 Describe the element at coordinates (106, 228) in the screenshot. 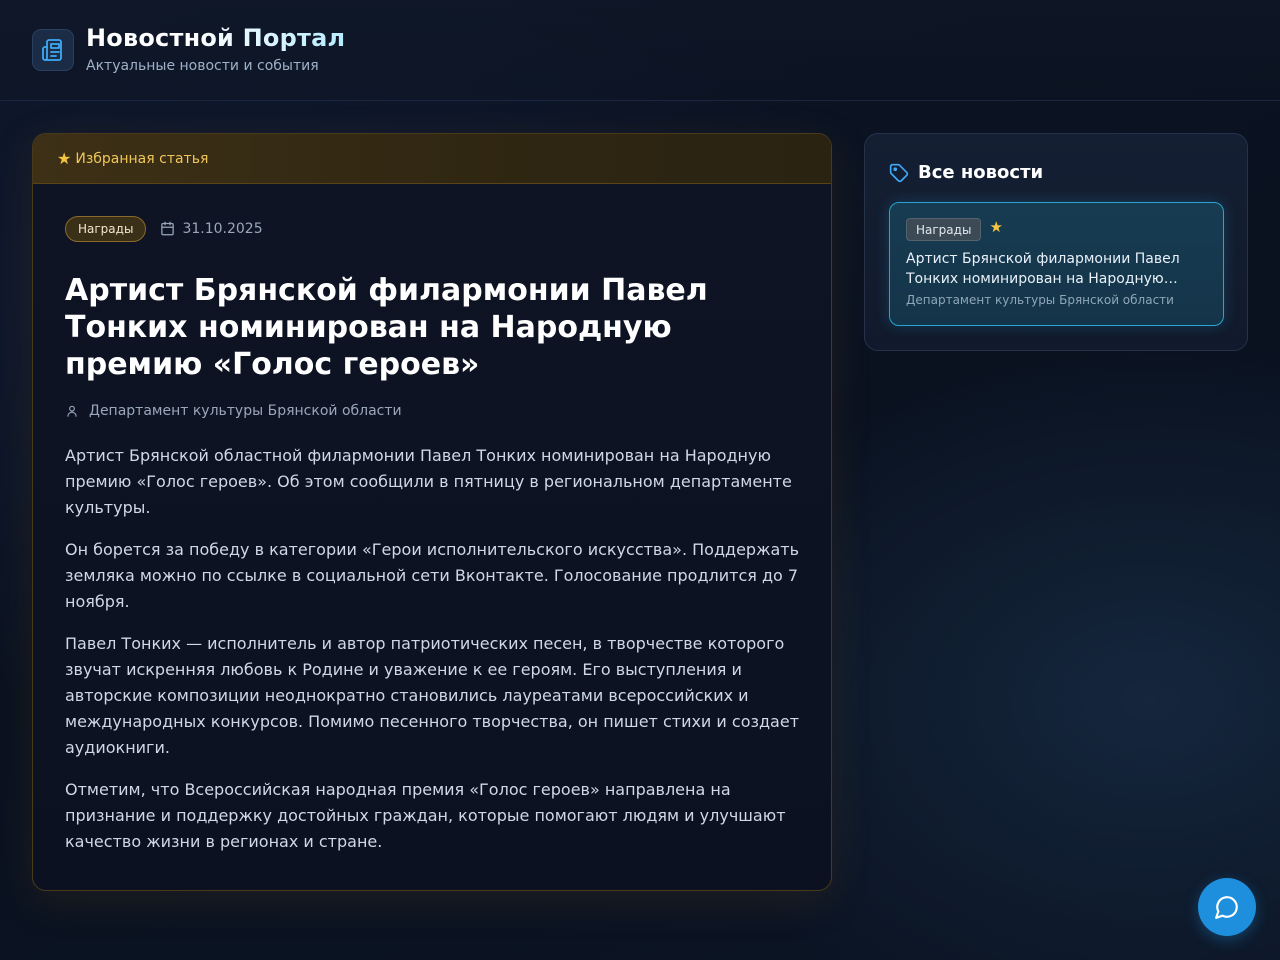

I see `category-badge: Награды` at that location.